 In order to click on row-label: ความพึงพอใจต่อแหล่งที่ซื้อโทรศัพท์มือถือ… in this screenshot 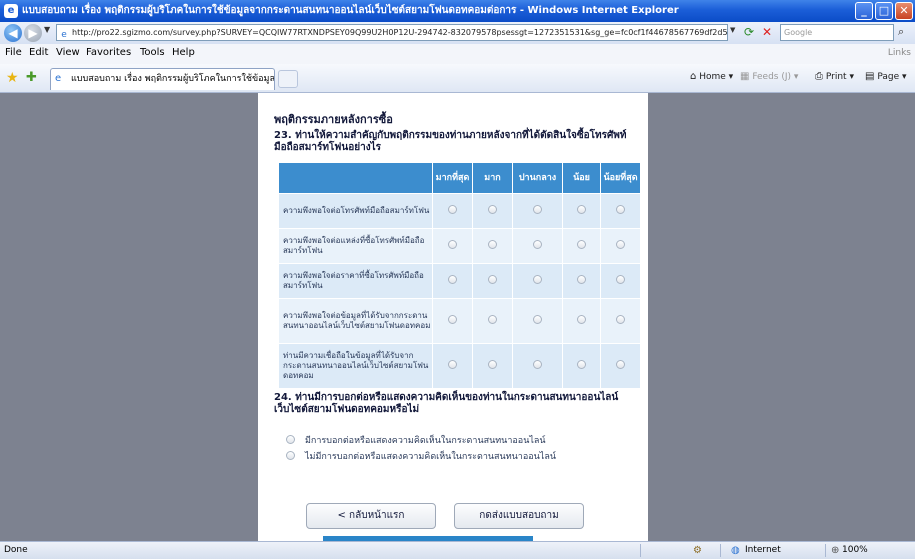, I will do `click(355, 246)`.